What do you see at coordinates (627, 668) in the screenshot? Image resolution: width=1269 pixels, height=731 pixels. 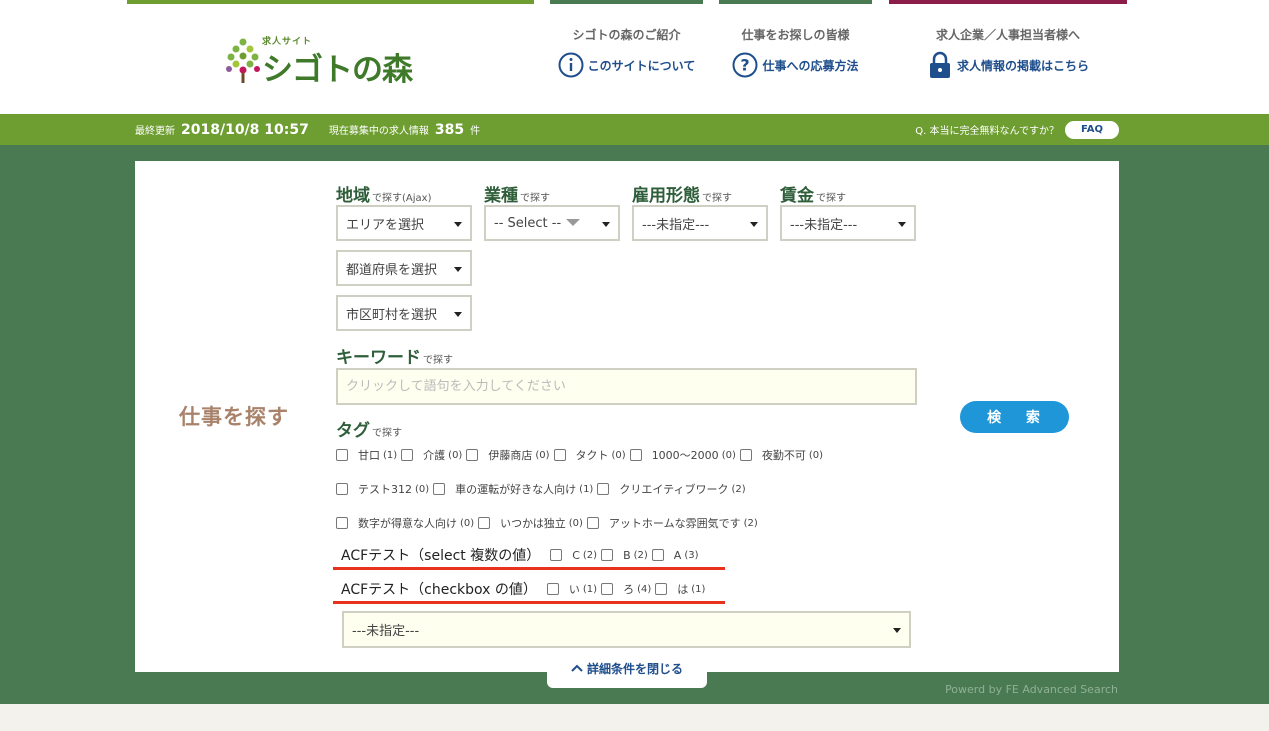 I see `close-details-button: 詳細条件を閉じる` at bounding box center [627, 668].